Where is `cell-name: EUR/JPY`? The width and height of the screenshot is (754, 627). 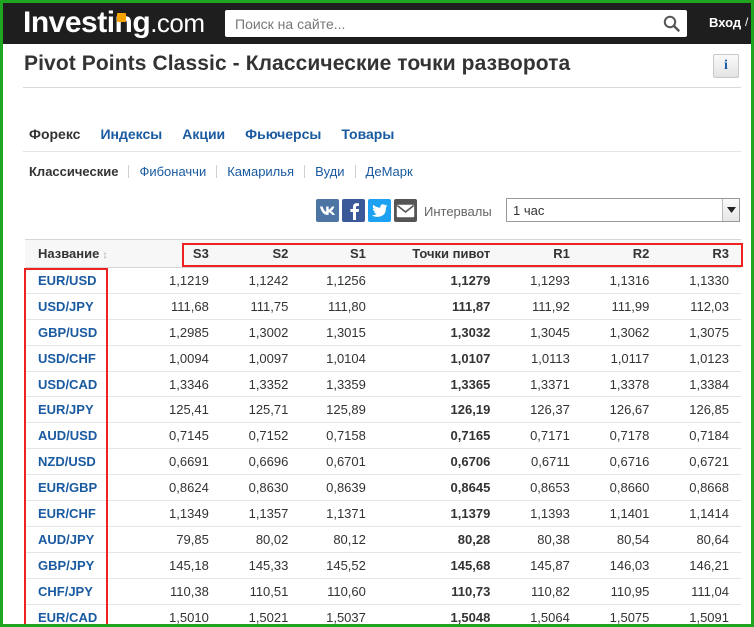
cell-name: EUR/JPY is located at coordinates (86, 410).